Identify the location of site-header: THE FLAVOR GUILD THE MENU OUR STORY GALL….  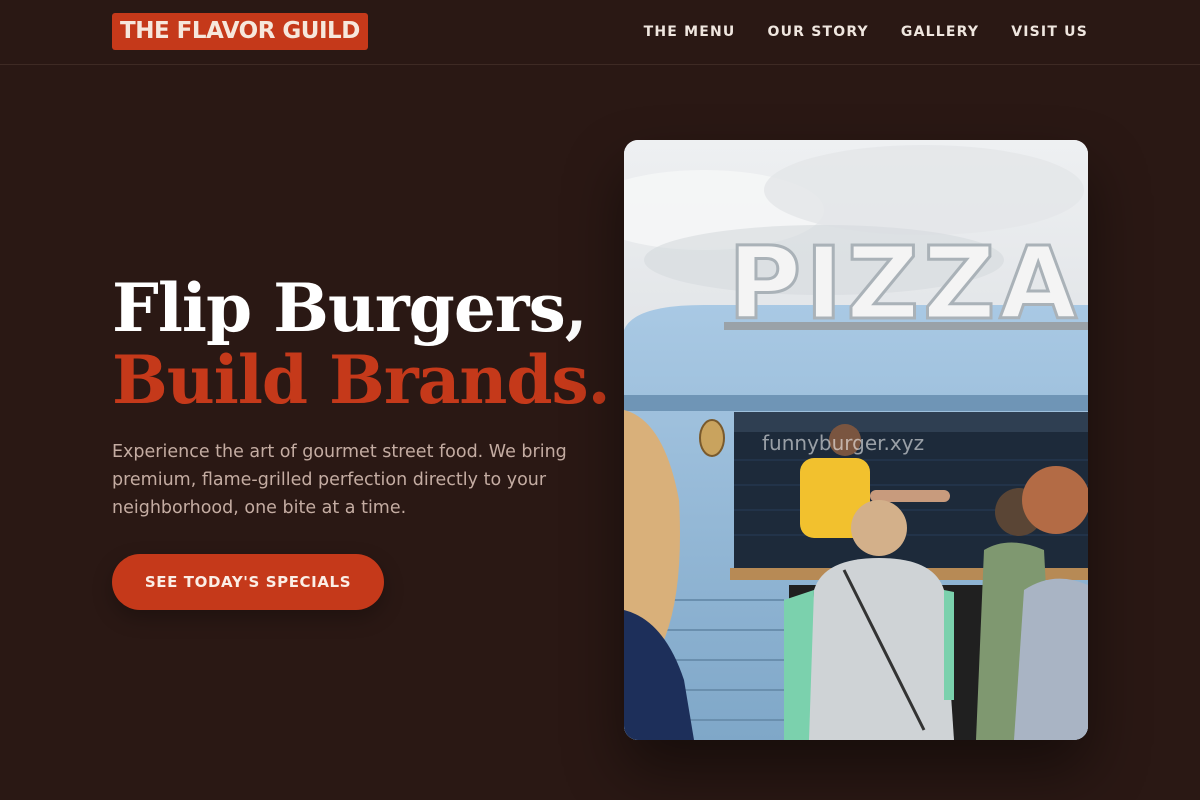
(600, 32).